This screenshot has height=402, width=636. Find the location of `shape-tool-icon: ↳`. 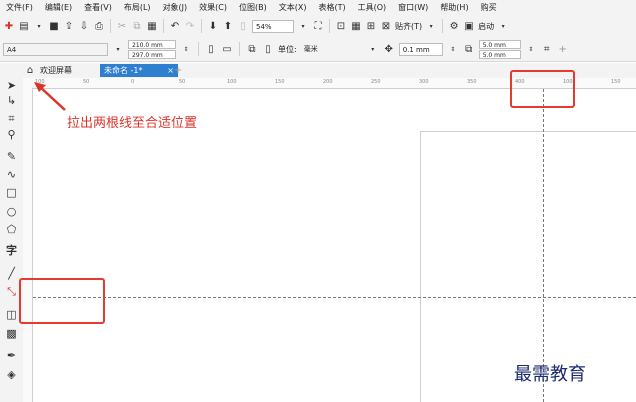

shape-tool-icon: ↳ is located at coordinates (11, 100).